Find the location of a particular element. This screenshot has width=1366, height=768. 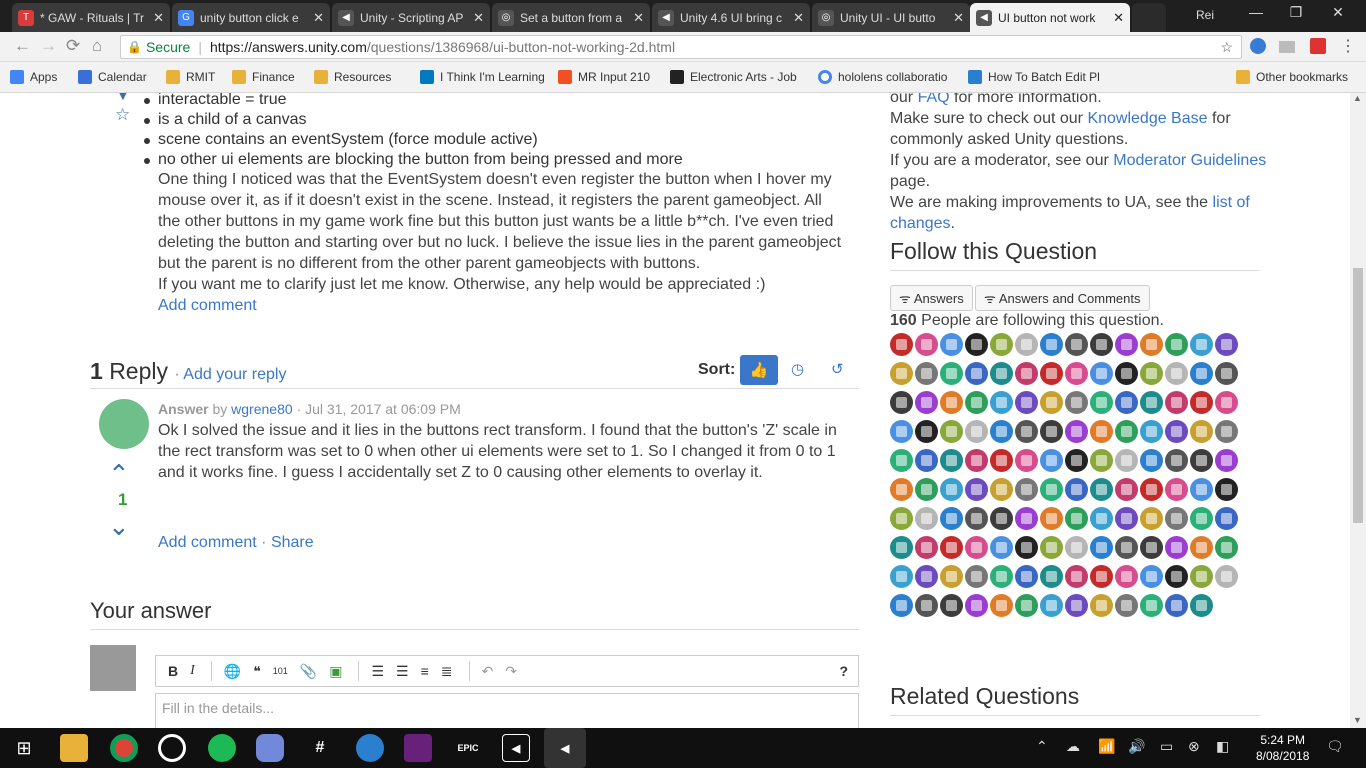

home-icon: ⌂ is located at coordinates (97, 46).